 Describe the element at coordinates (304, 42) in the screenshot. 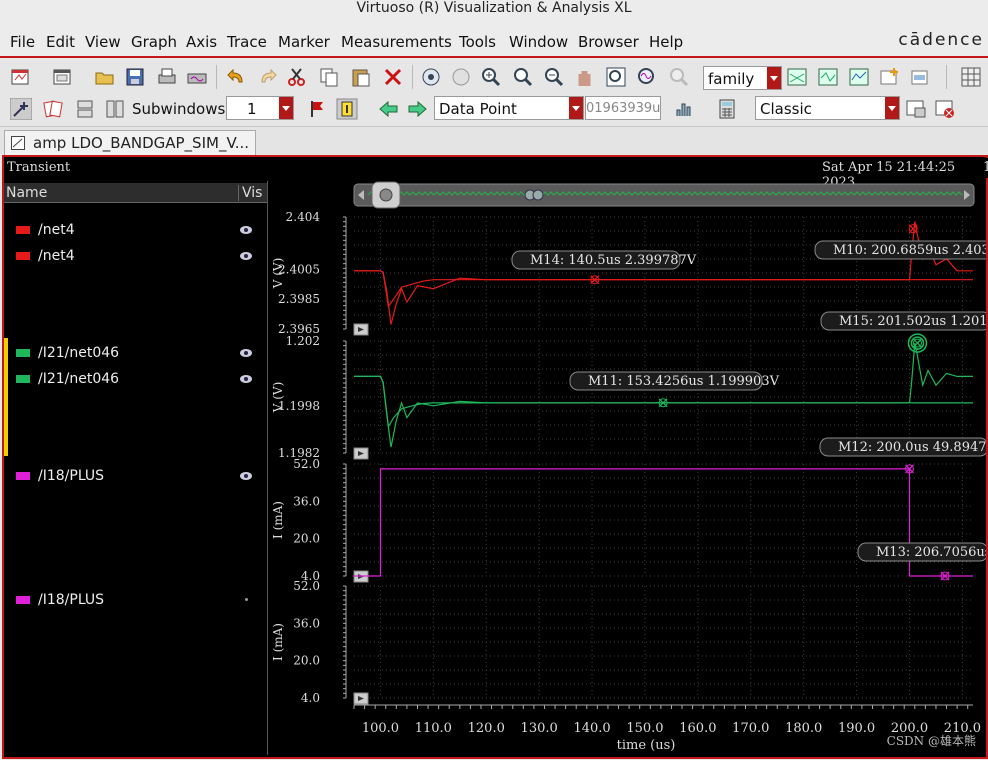

I see `menu-marker: Marker` at that location.